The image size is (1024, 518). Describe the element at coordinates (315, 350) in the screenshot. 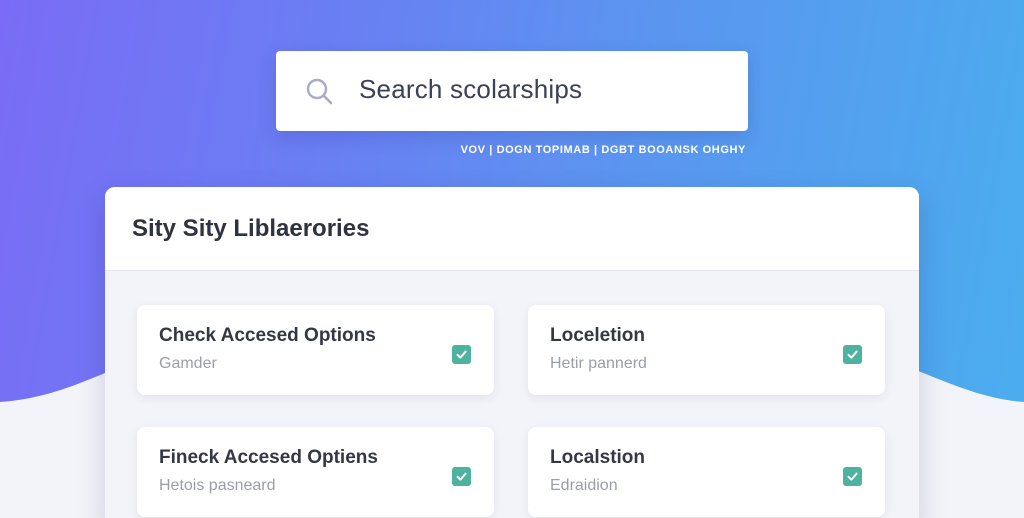

I see `option-card: Check Accesed Options Gamder` at that location.